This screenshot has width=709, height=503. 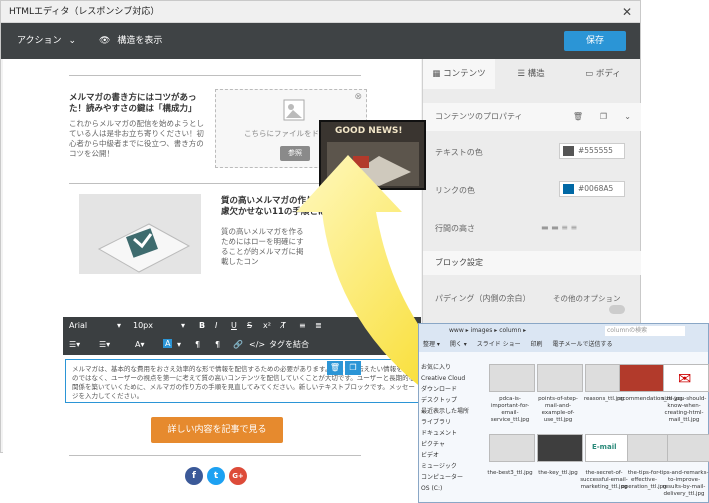 What do you see at coordinates (452, 400) in the screenshot?
I see `tree-item: デスクトップ` at bounding box center [452, 400].